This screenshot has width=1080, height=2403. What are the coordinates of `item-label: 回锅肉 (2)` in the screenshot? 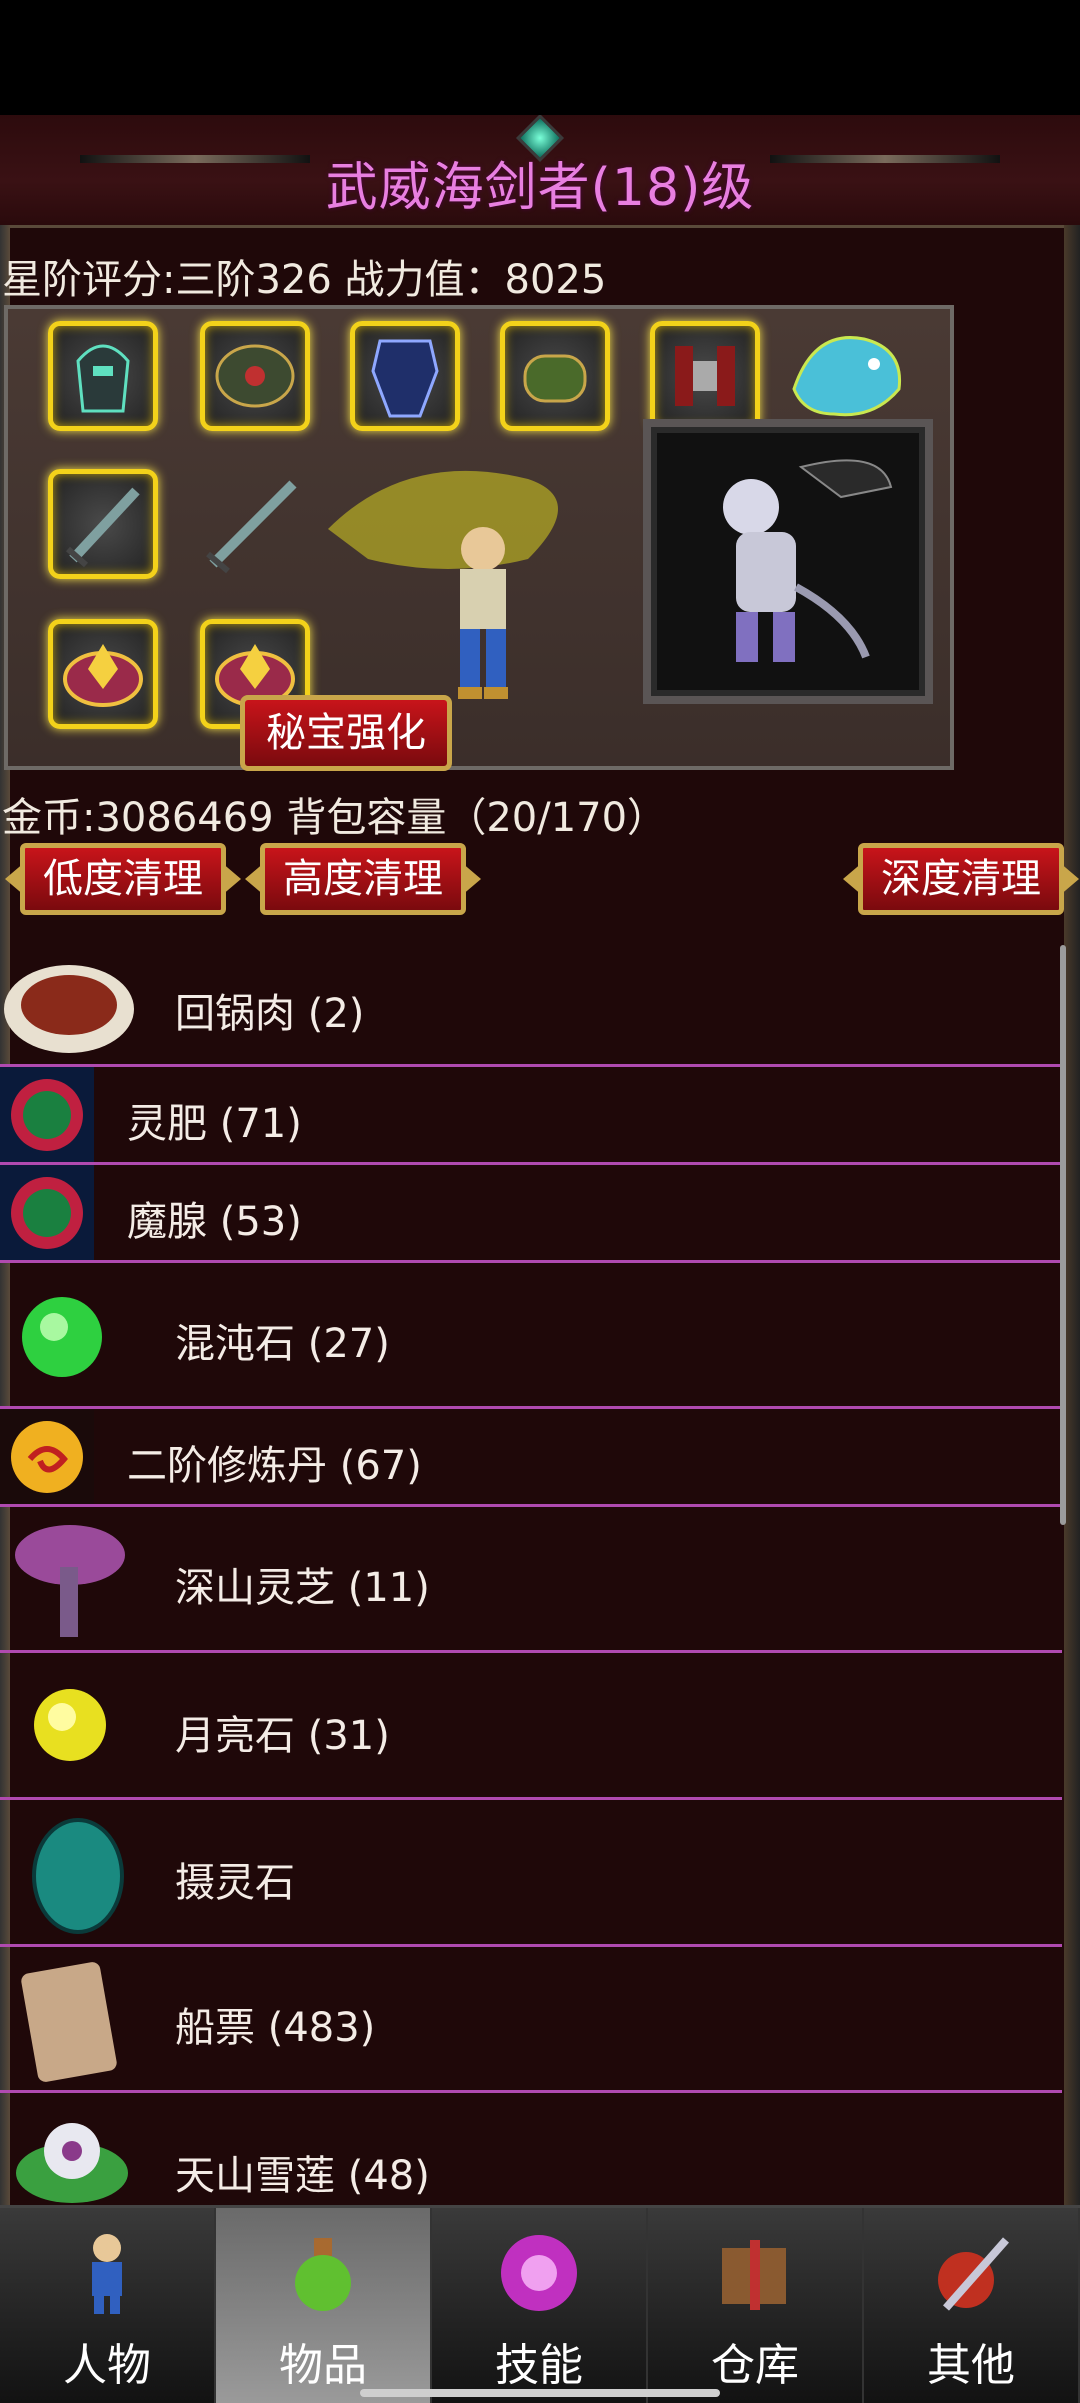 It's located at (270, 1014).